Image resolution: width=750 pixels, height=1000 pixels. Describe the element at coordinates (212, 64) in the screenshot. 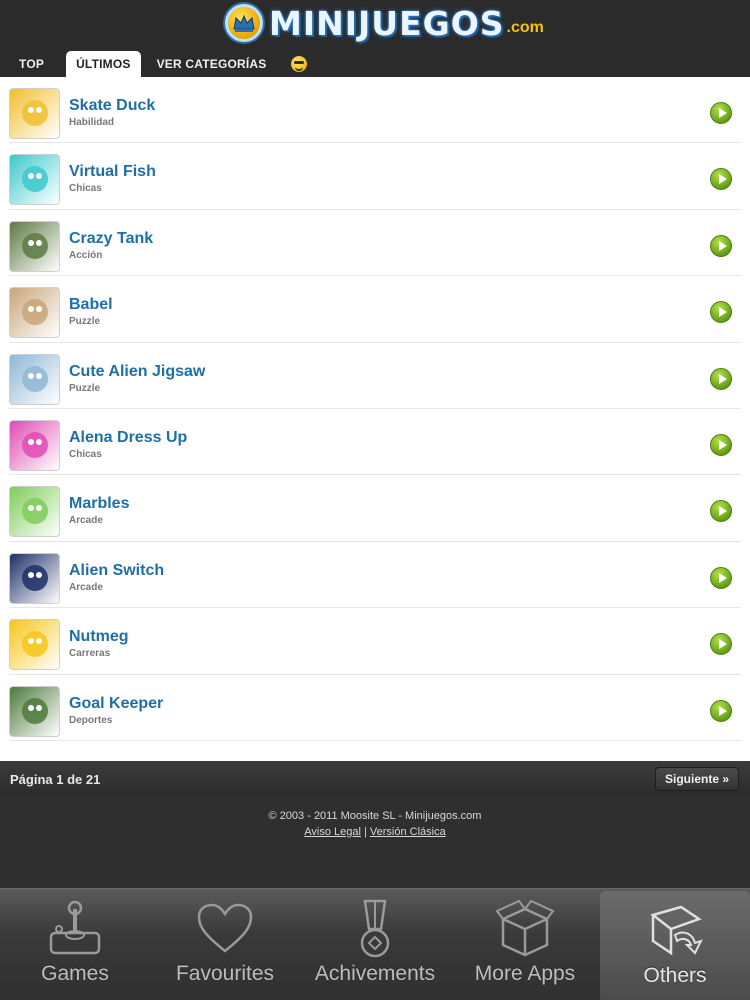

I see `tab-ver-categorias: VER CATEGORÍAS` at that location.